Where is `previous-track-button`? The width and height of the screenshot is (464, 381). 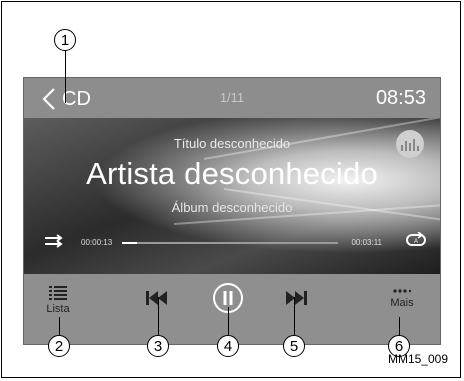
previous-track-button is located at coordinates (157, 298).